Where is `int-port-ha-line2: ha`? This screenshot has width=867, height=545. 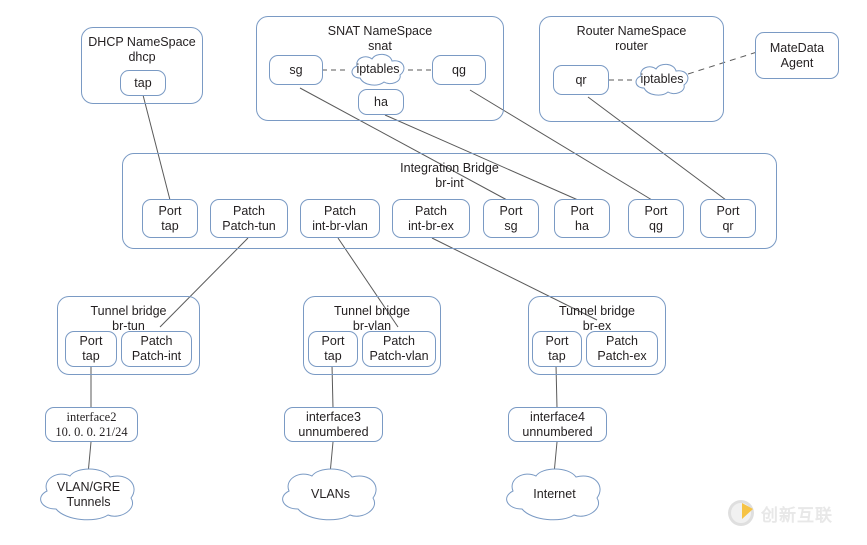
int-port-ha-line2: ha is located at coordinates (582, 225).